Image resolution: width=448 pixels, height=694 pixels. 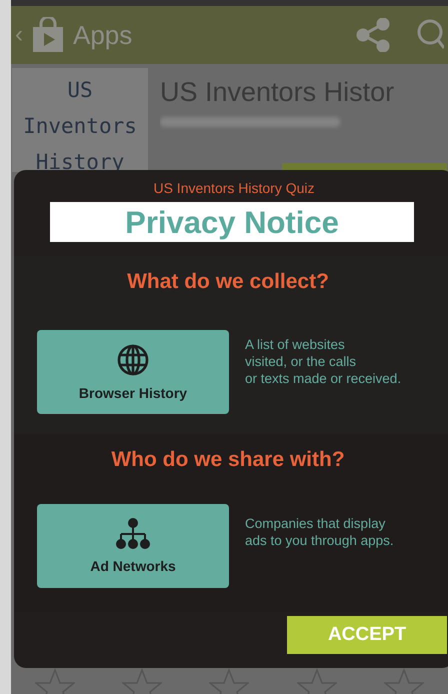 I want to click on category-description: Companies that display ads to you through apps., so click(x=319, y=531).